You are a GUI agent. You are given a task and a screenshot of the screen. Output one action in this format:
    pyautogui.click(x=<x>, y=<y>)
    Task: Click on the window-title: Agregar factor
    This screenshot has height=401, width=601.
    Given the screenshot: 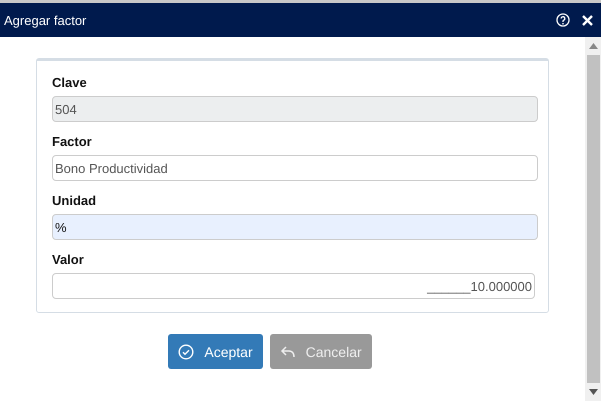 What is the action you would take?
    pyautogui.click(x=46, y=20)
    